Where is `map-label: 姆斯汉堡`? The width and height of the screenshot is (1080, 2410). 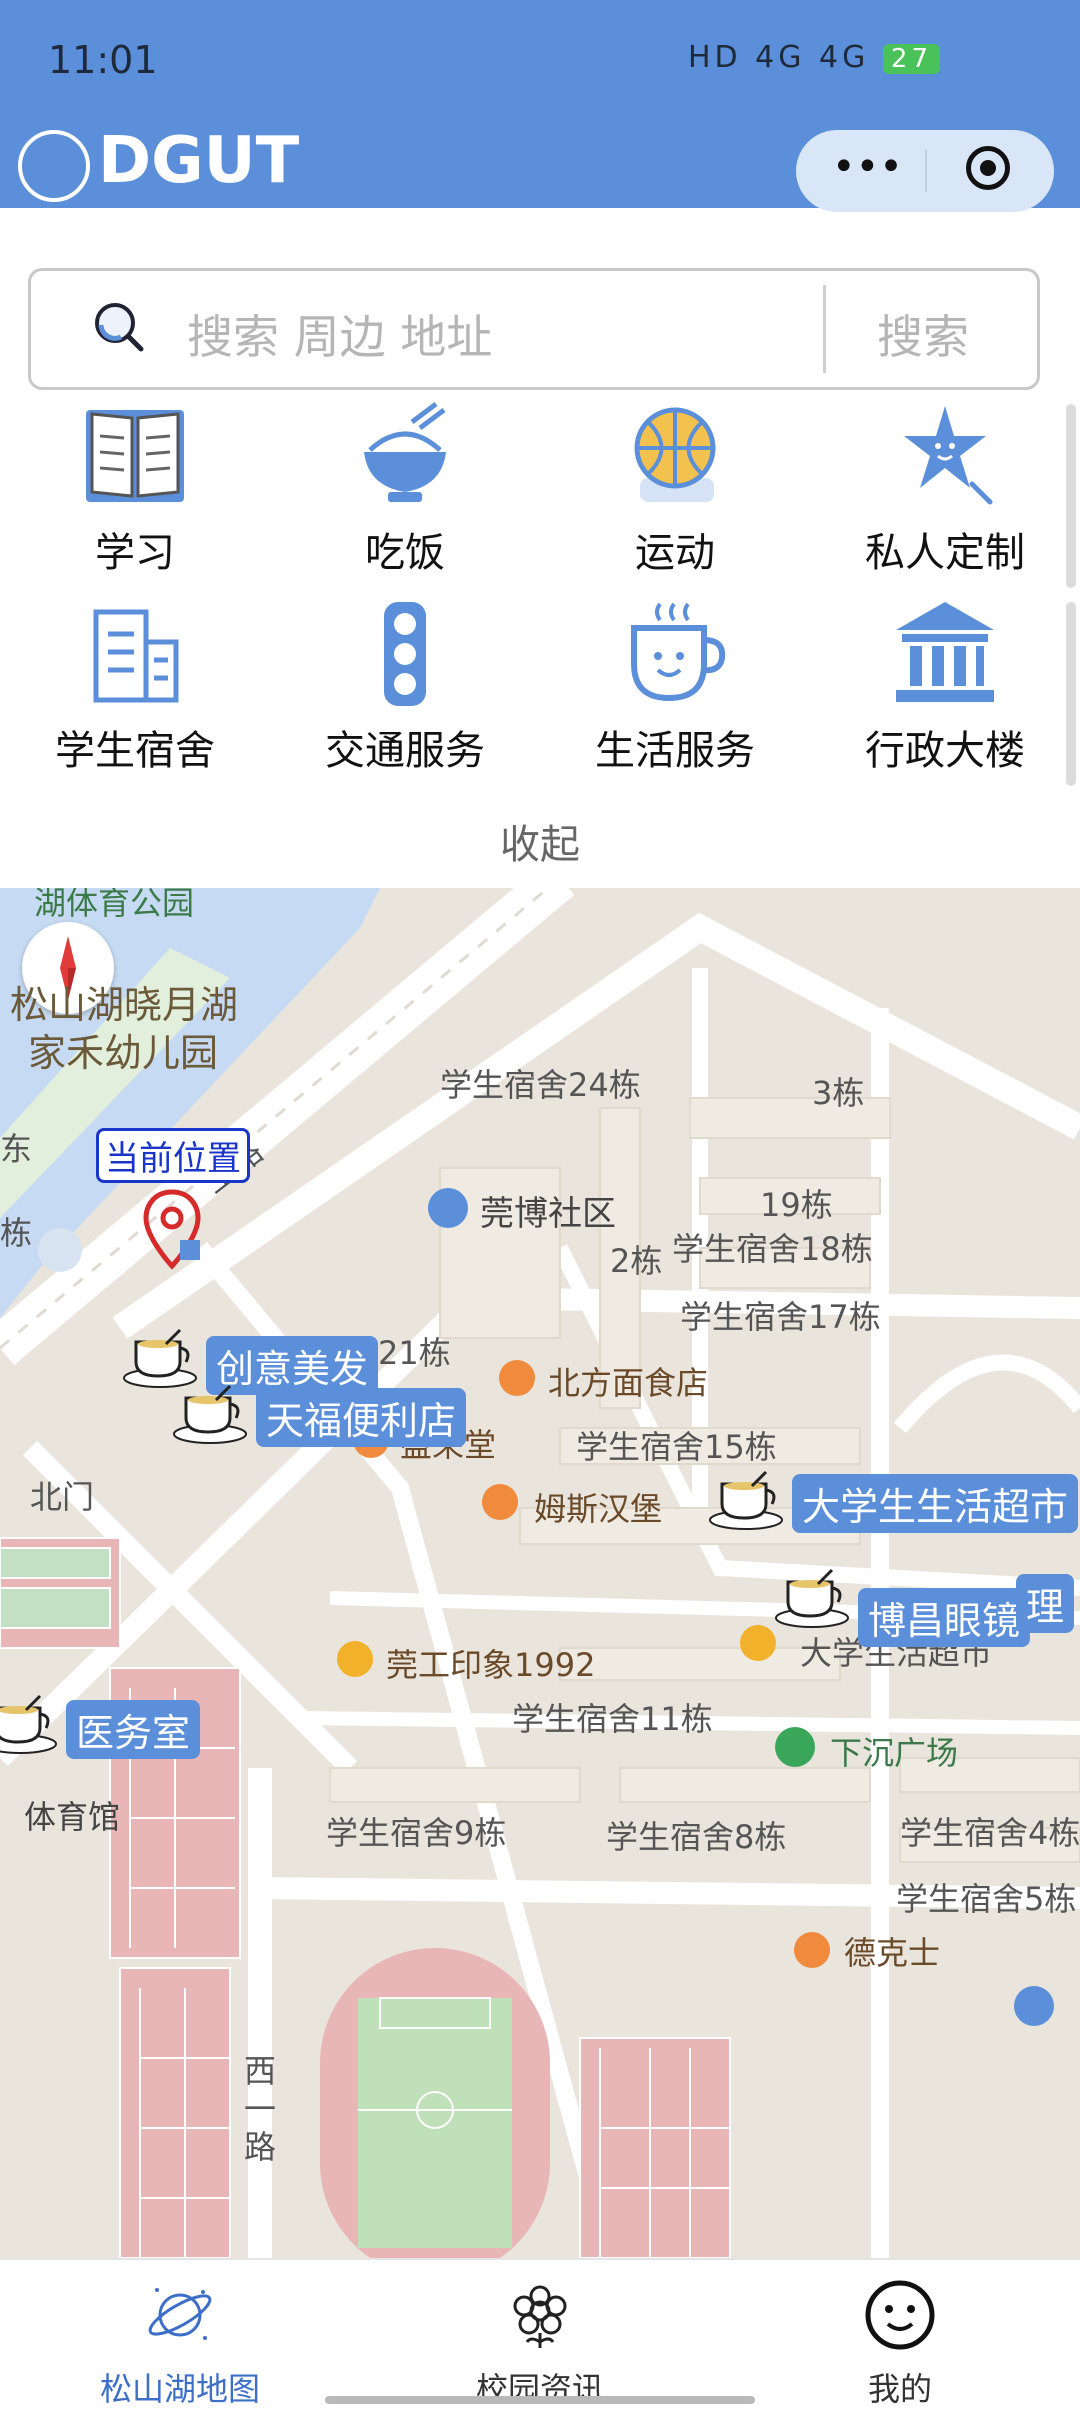
map-label: 姆斯汉堡 is located at coordinates (598, 1509).